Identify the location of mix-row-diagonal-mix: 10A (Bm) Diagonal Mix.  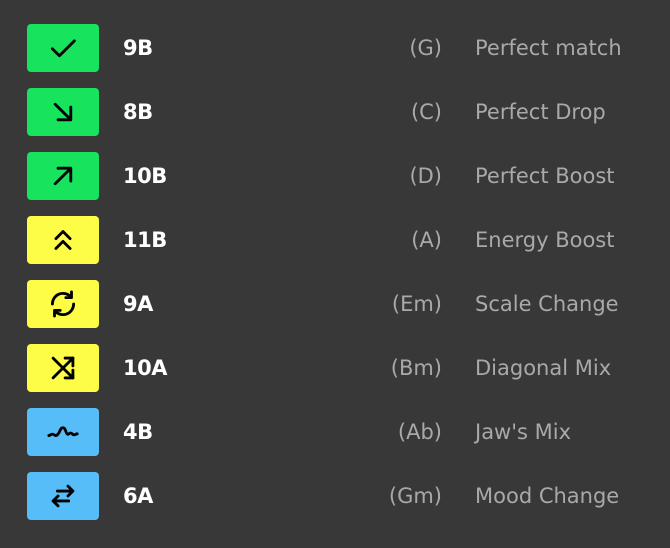
(335, 376).